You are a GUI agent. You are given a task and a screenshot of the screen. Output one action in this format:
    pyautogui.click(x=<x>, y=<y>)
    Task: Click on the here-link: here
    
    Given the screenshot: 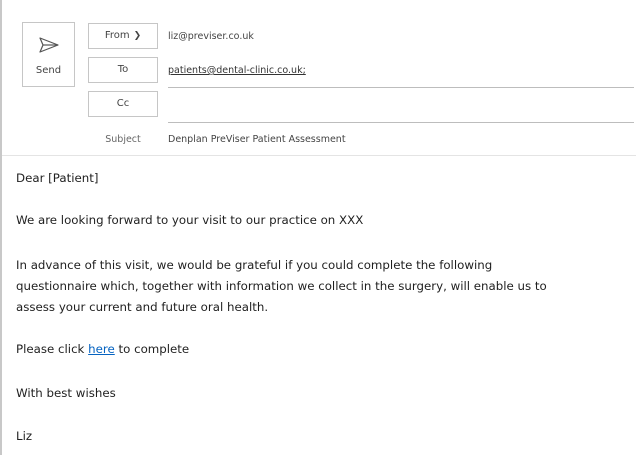 What is the action you would take?
    pyautogui.click(x=101, y=349)
    